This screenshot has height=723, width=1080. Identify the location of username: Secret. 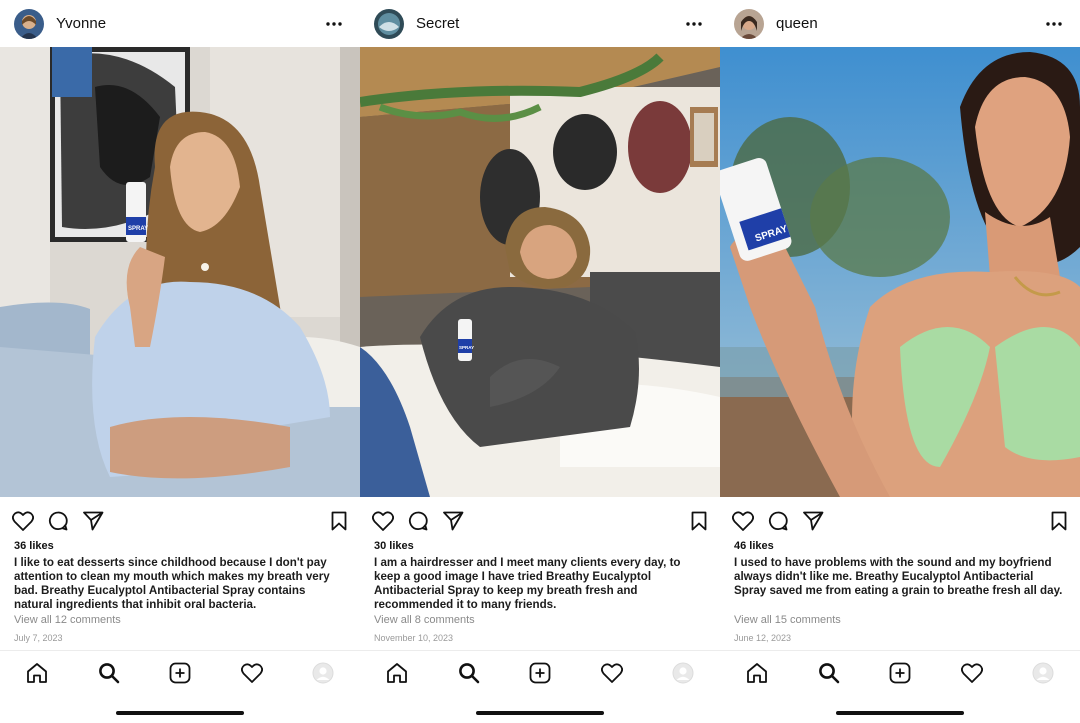
(549, 23).